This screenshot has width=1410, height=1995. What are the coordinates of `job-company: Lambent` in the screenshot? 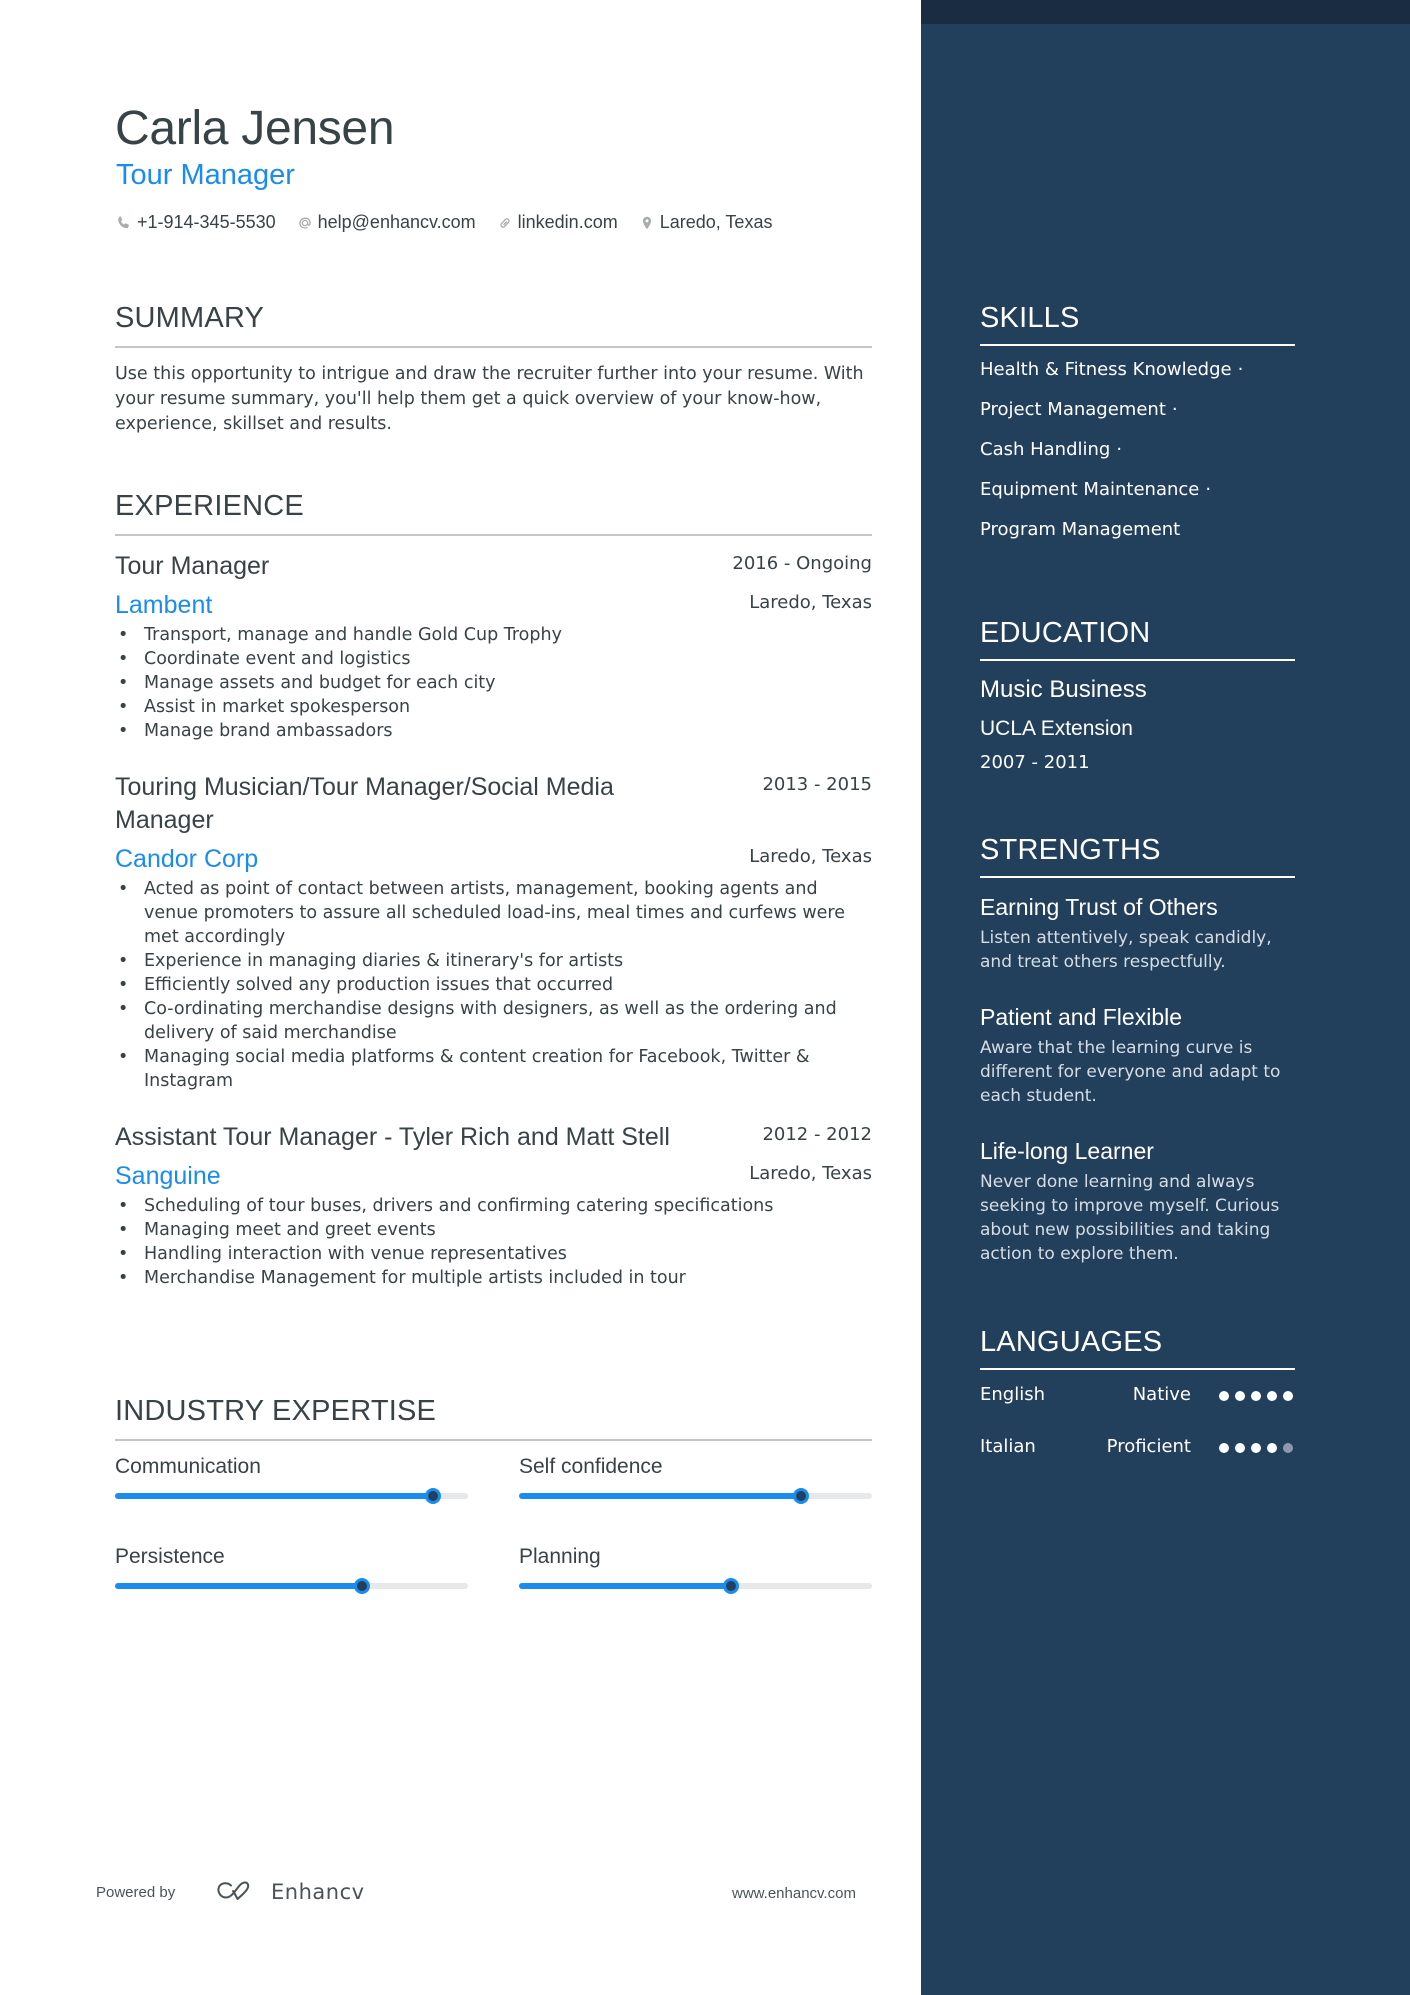 It's located at (164, 605).